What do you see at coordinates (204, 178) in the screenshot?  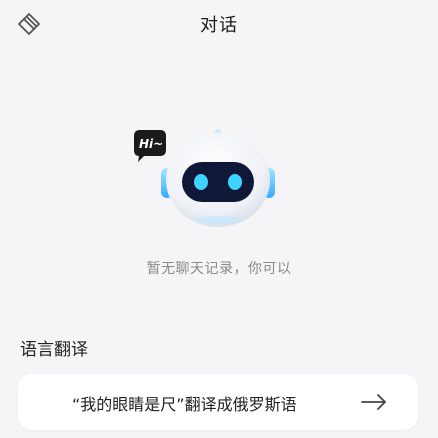 I see `robot-icon: Hi~` at bounding box center [204, 178].